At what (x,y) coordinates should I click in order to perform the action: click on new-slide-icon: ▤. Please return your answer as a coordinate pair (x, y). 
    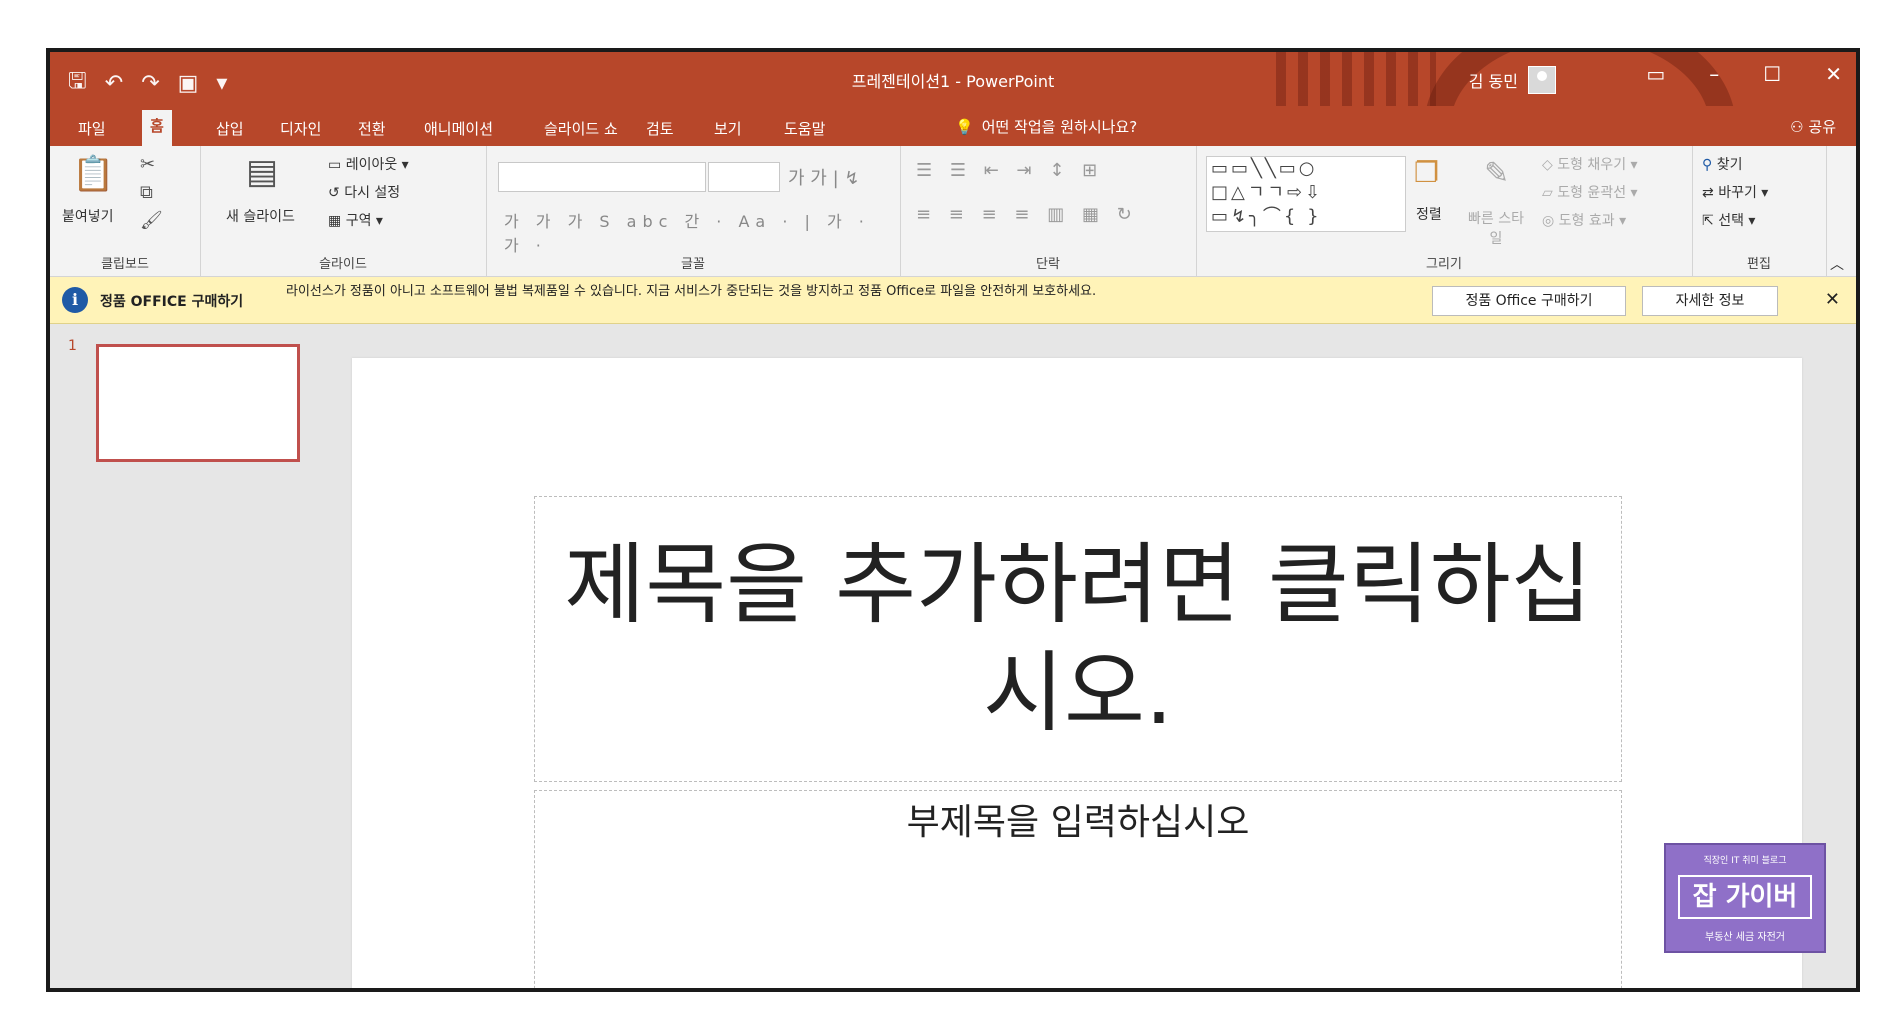
    Looking at the image, I should click on (262, 172).